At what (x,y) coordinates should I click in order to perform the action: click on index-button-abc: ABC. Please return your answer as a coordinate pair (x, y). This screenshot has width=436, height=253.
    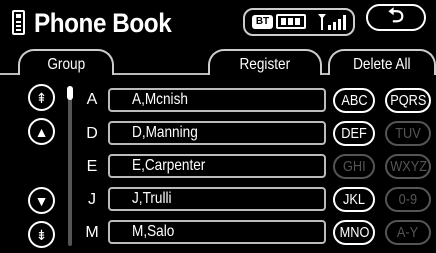
    Looking at the image, I should click on (354, 100).